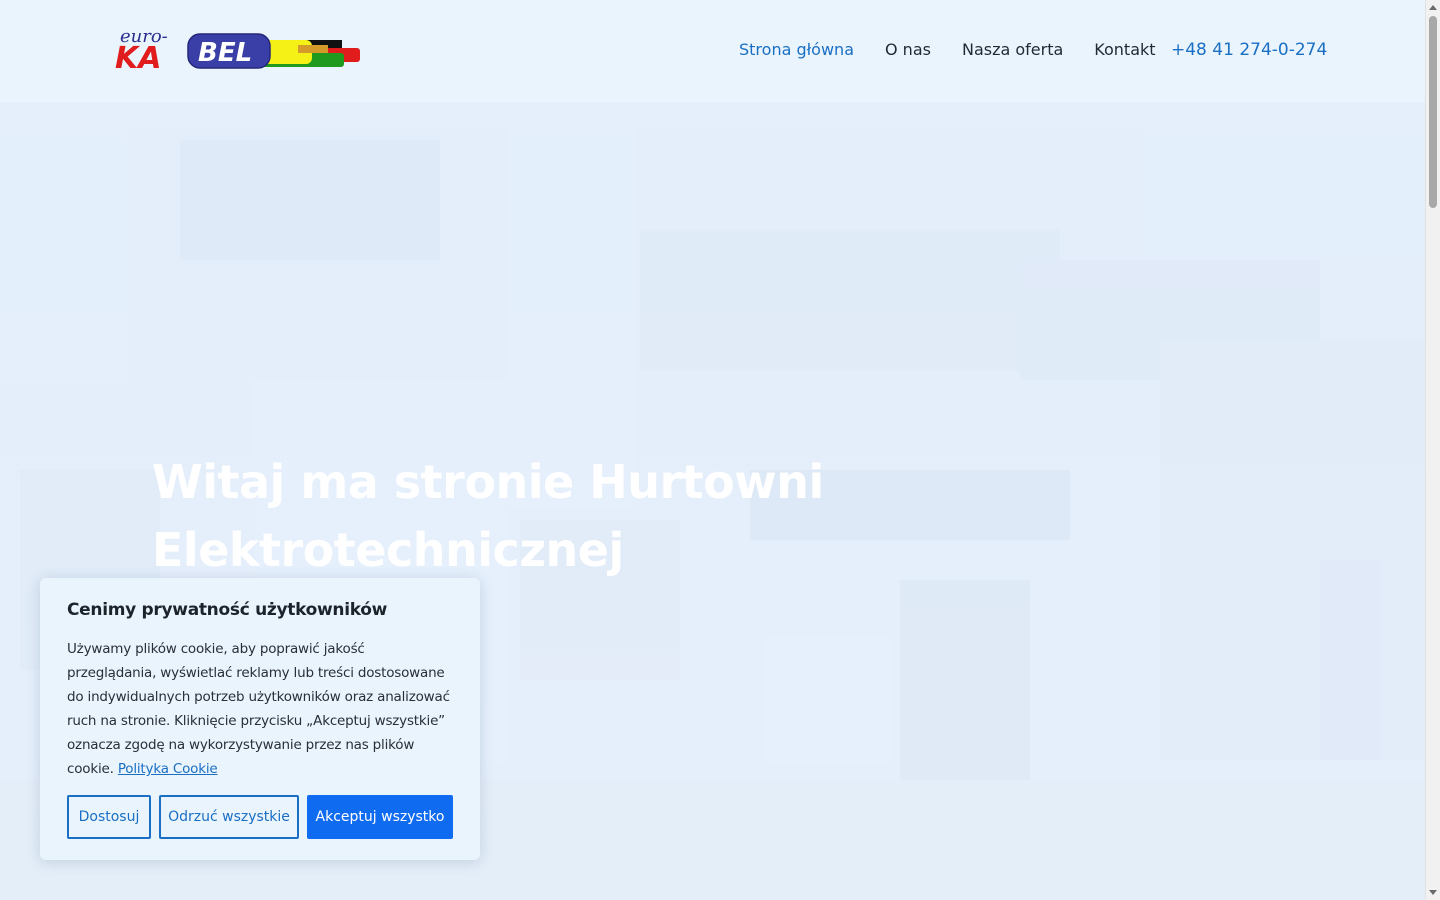 The image size is (1440, 900). I want to click on nav-item-contact: Kontakt, so click(1124, 49).